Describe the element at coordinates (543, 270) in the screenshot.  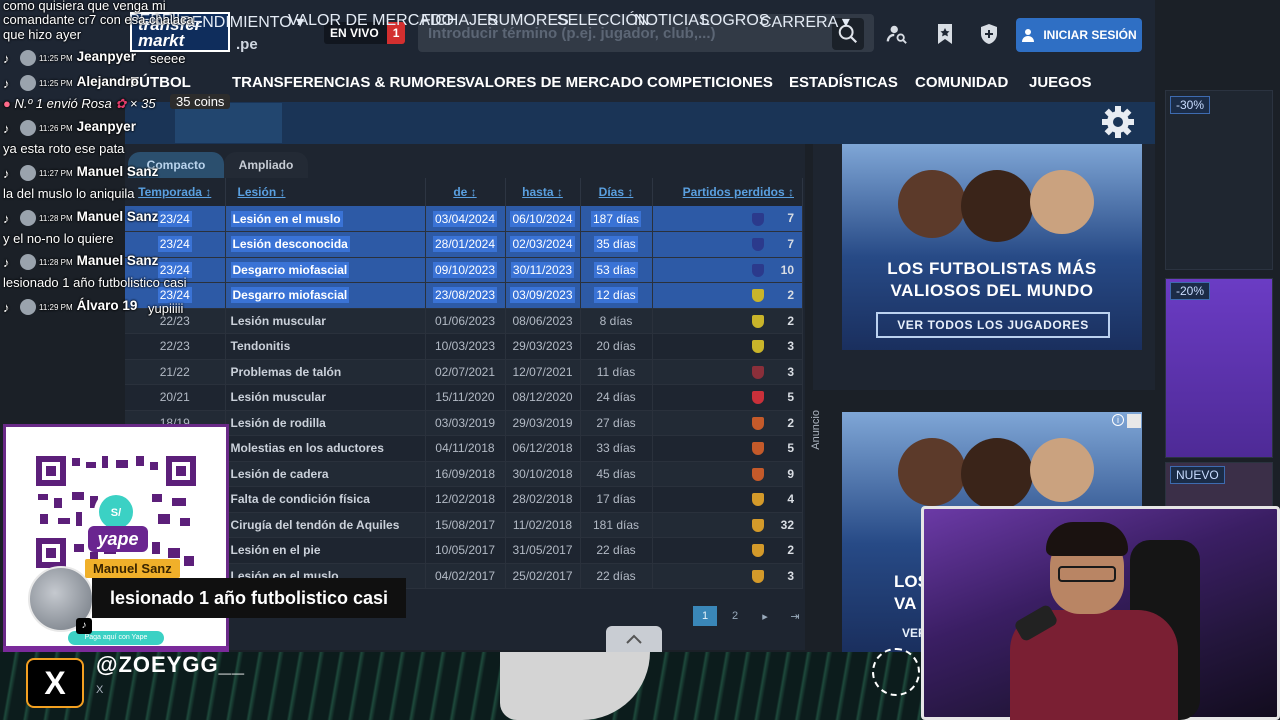
I see `to-date-cell: 30/11/2023` at that location.